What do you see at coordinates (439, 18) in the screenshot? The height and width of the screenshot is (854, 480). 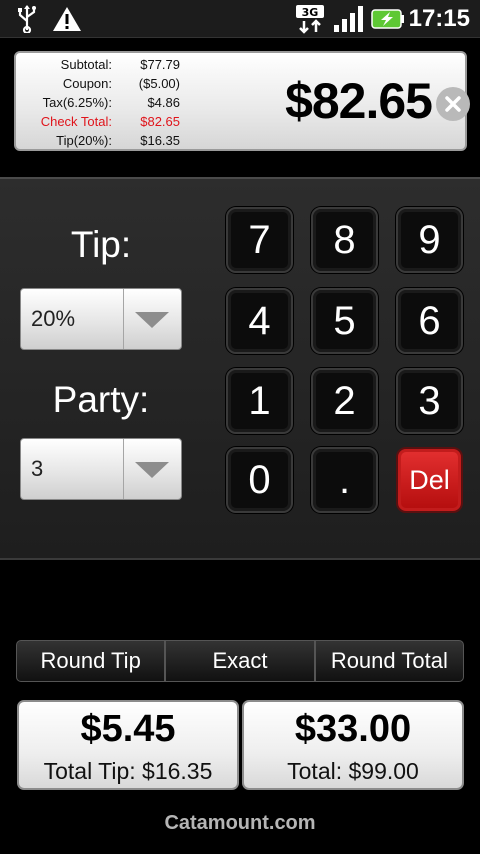 I see `clock: 17:15` at bounding box center [439, 18].